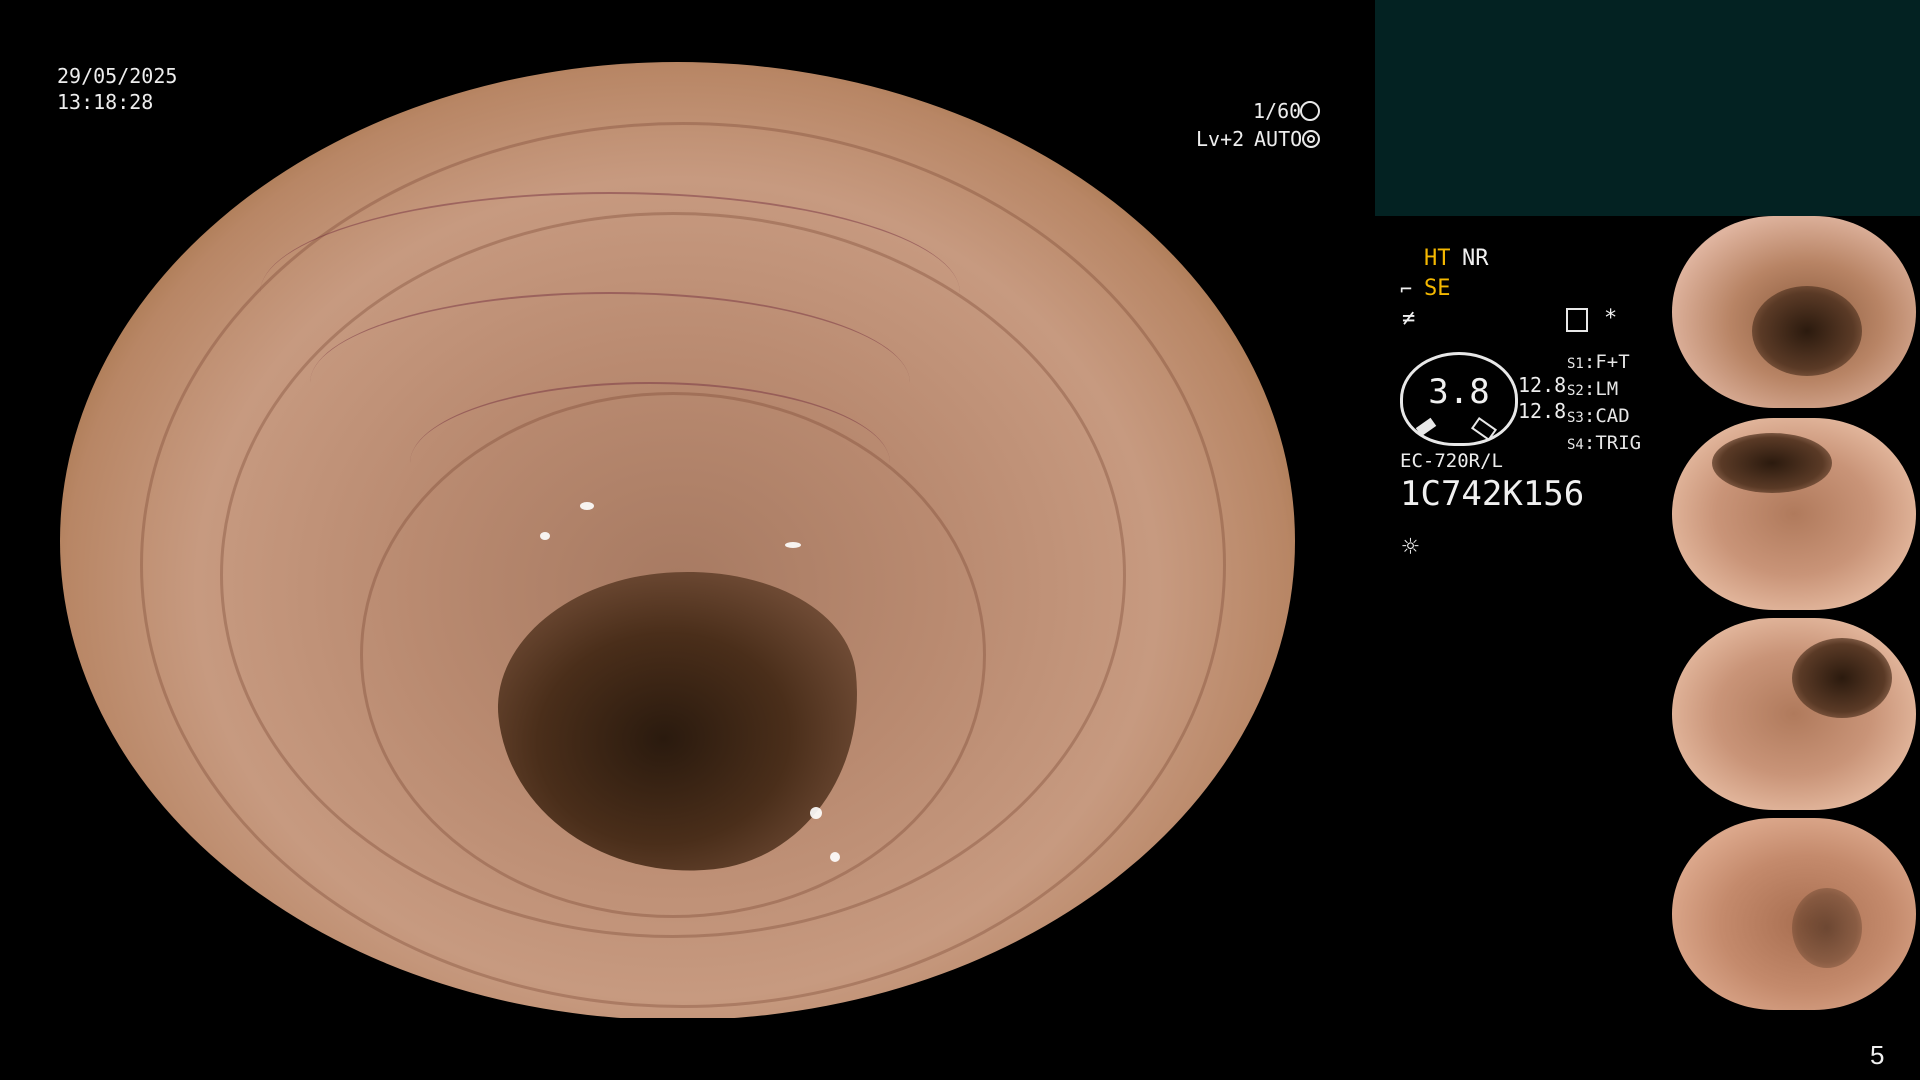 The width and height of the screenshot is (1920, 1080). Describe the element at coordinates (690, 31) in the screenshot. I see `frame-mask-top` at that location.